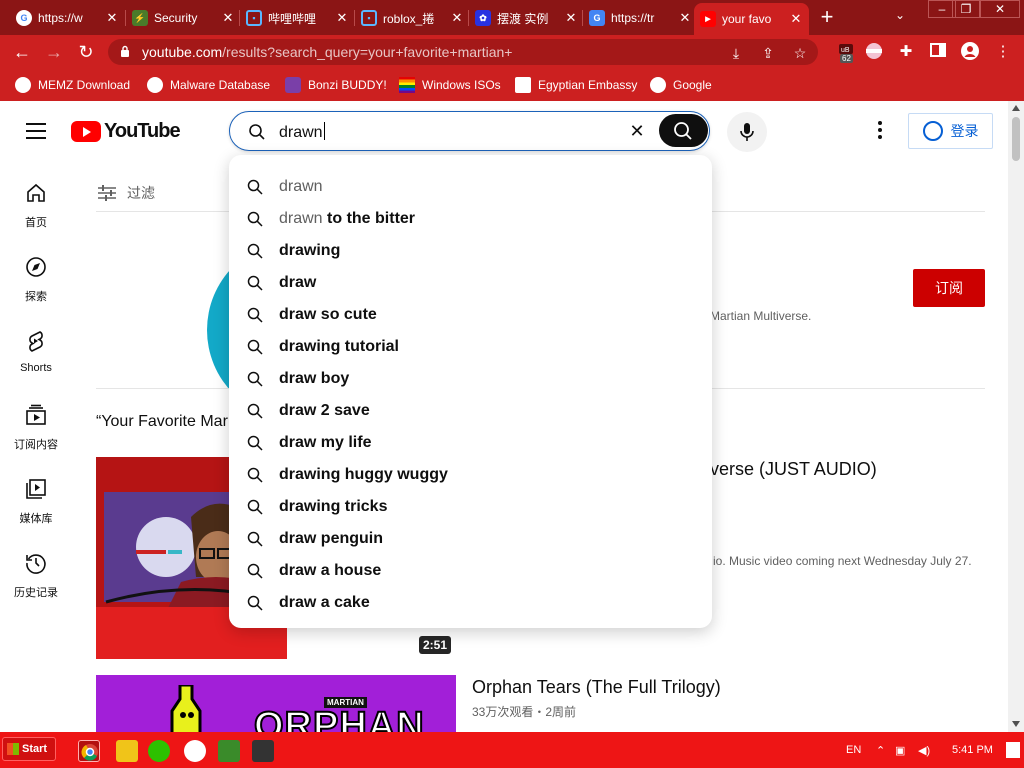 Image resolution: width=1024 pixels, height=768 pixels. I want to click on profile-extension-icon, so click(874, 52).